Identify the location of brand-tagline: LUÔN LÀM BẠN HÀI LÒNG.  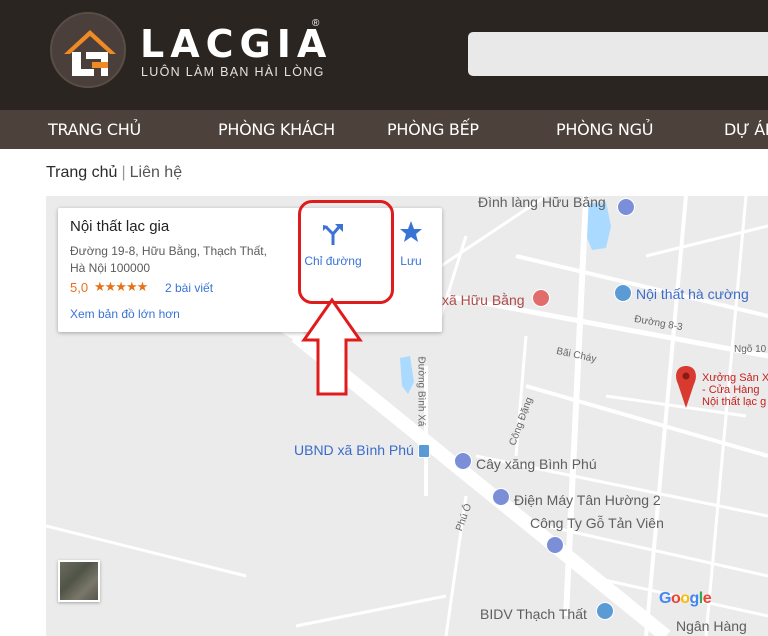
(233, 72).